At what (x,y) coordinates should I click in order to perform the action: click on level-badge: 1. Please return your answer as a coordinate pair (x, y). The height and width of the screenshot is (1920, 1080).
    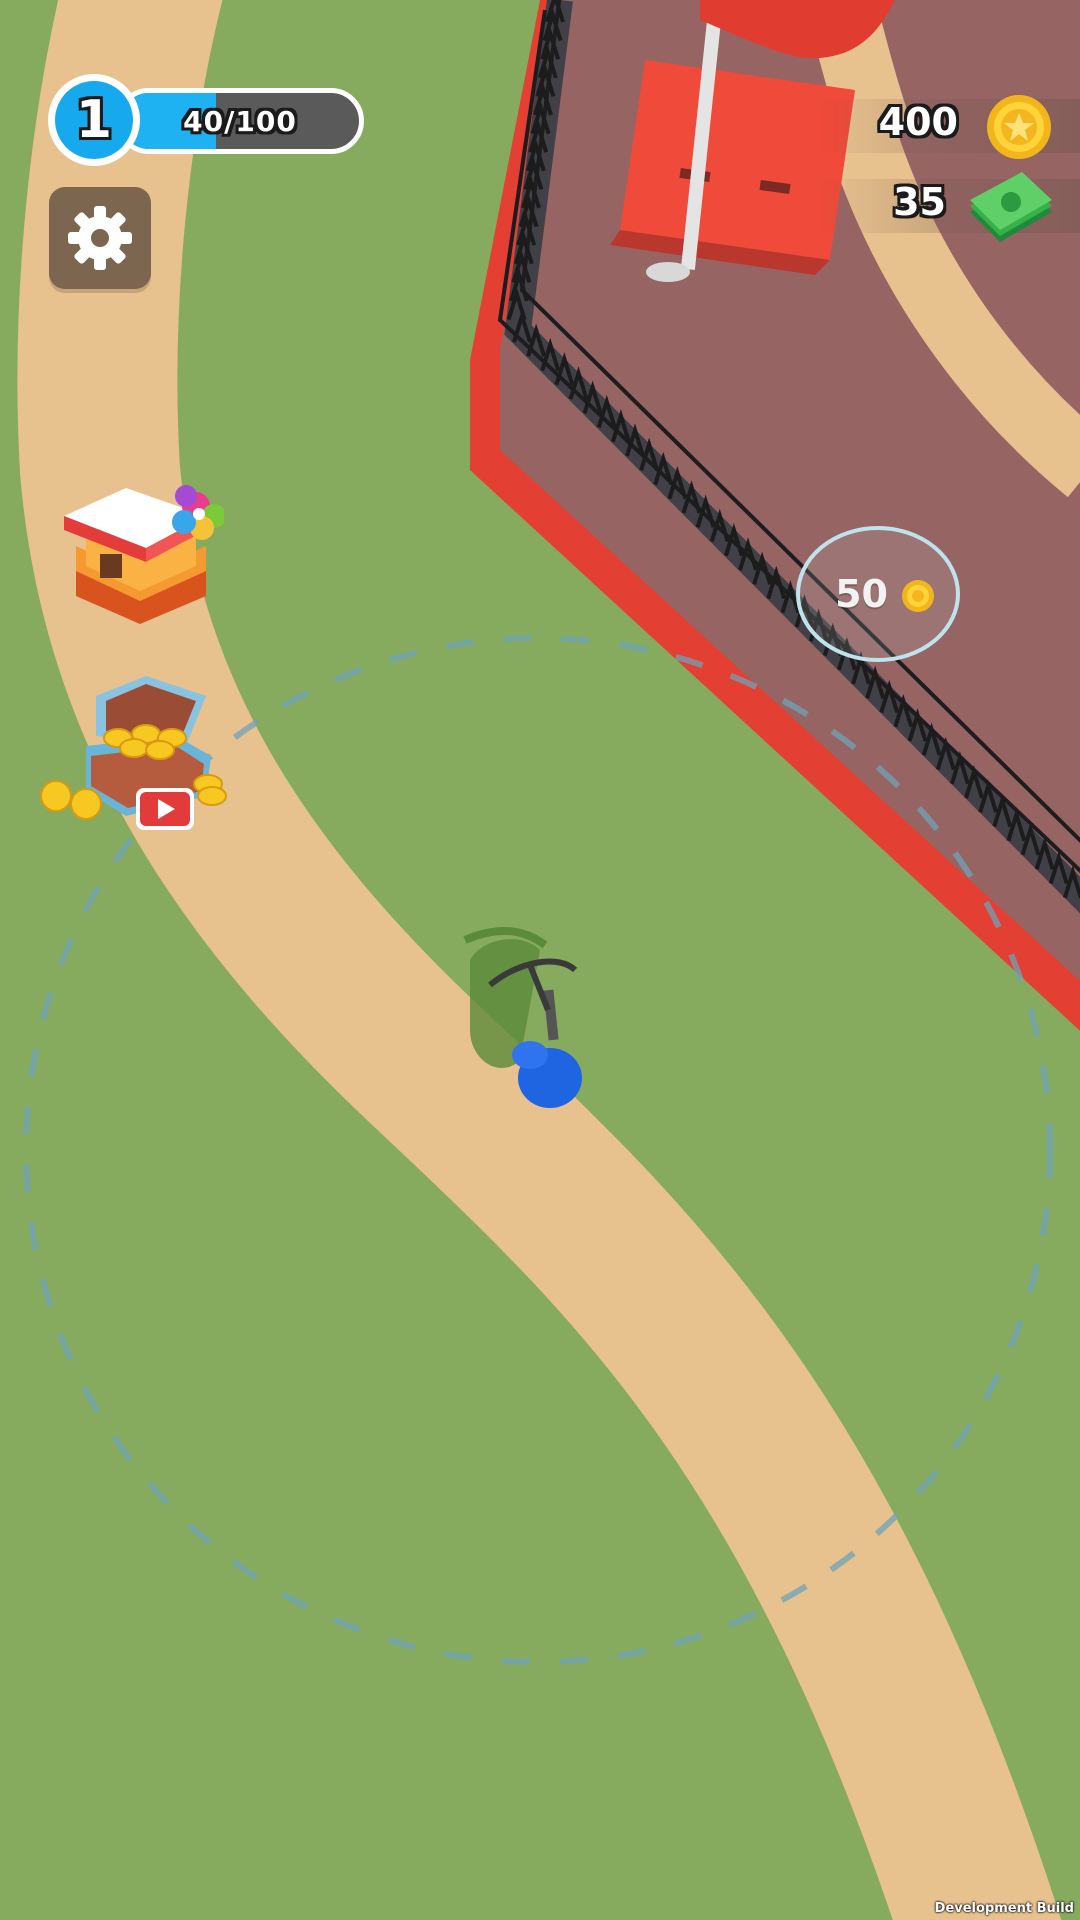
    Looking at the image, I should click on (94, 120).